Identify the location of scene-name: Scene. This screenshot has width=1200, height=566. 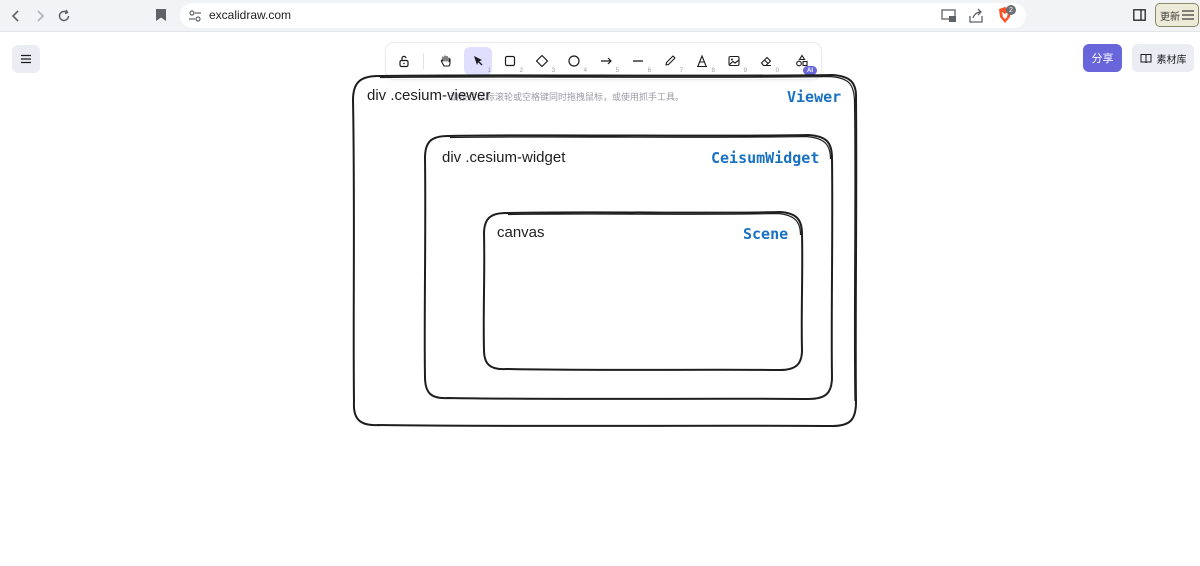
(765, 234).